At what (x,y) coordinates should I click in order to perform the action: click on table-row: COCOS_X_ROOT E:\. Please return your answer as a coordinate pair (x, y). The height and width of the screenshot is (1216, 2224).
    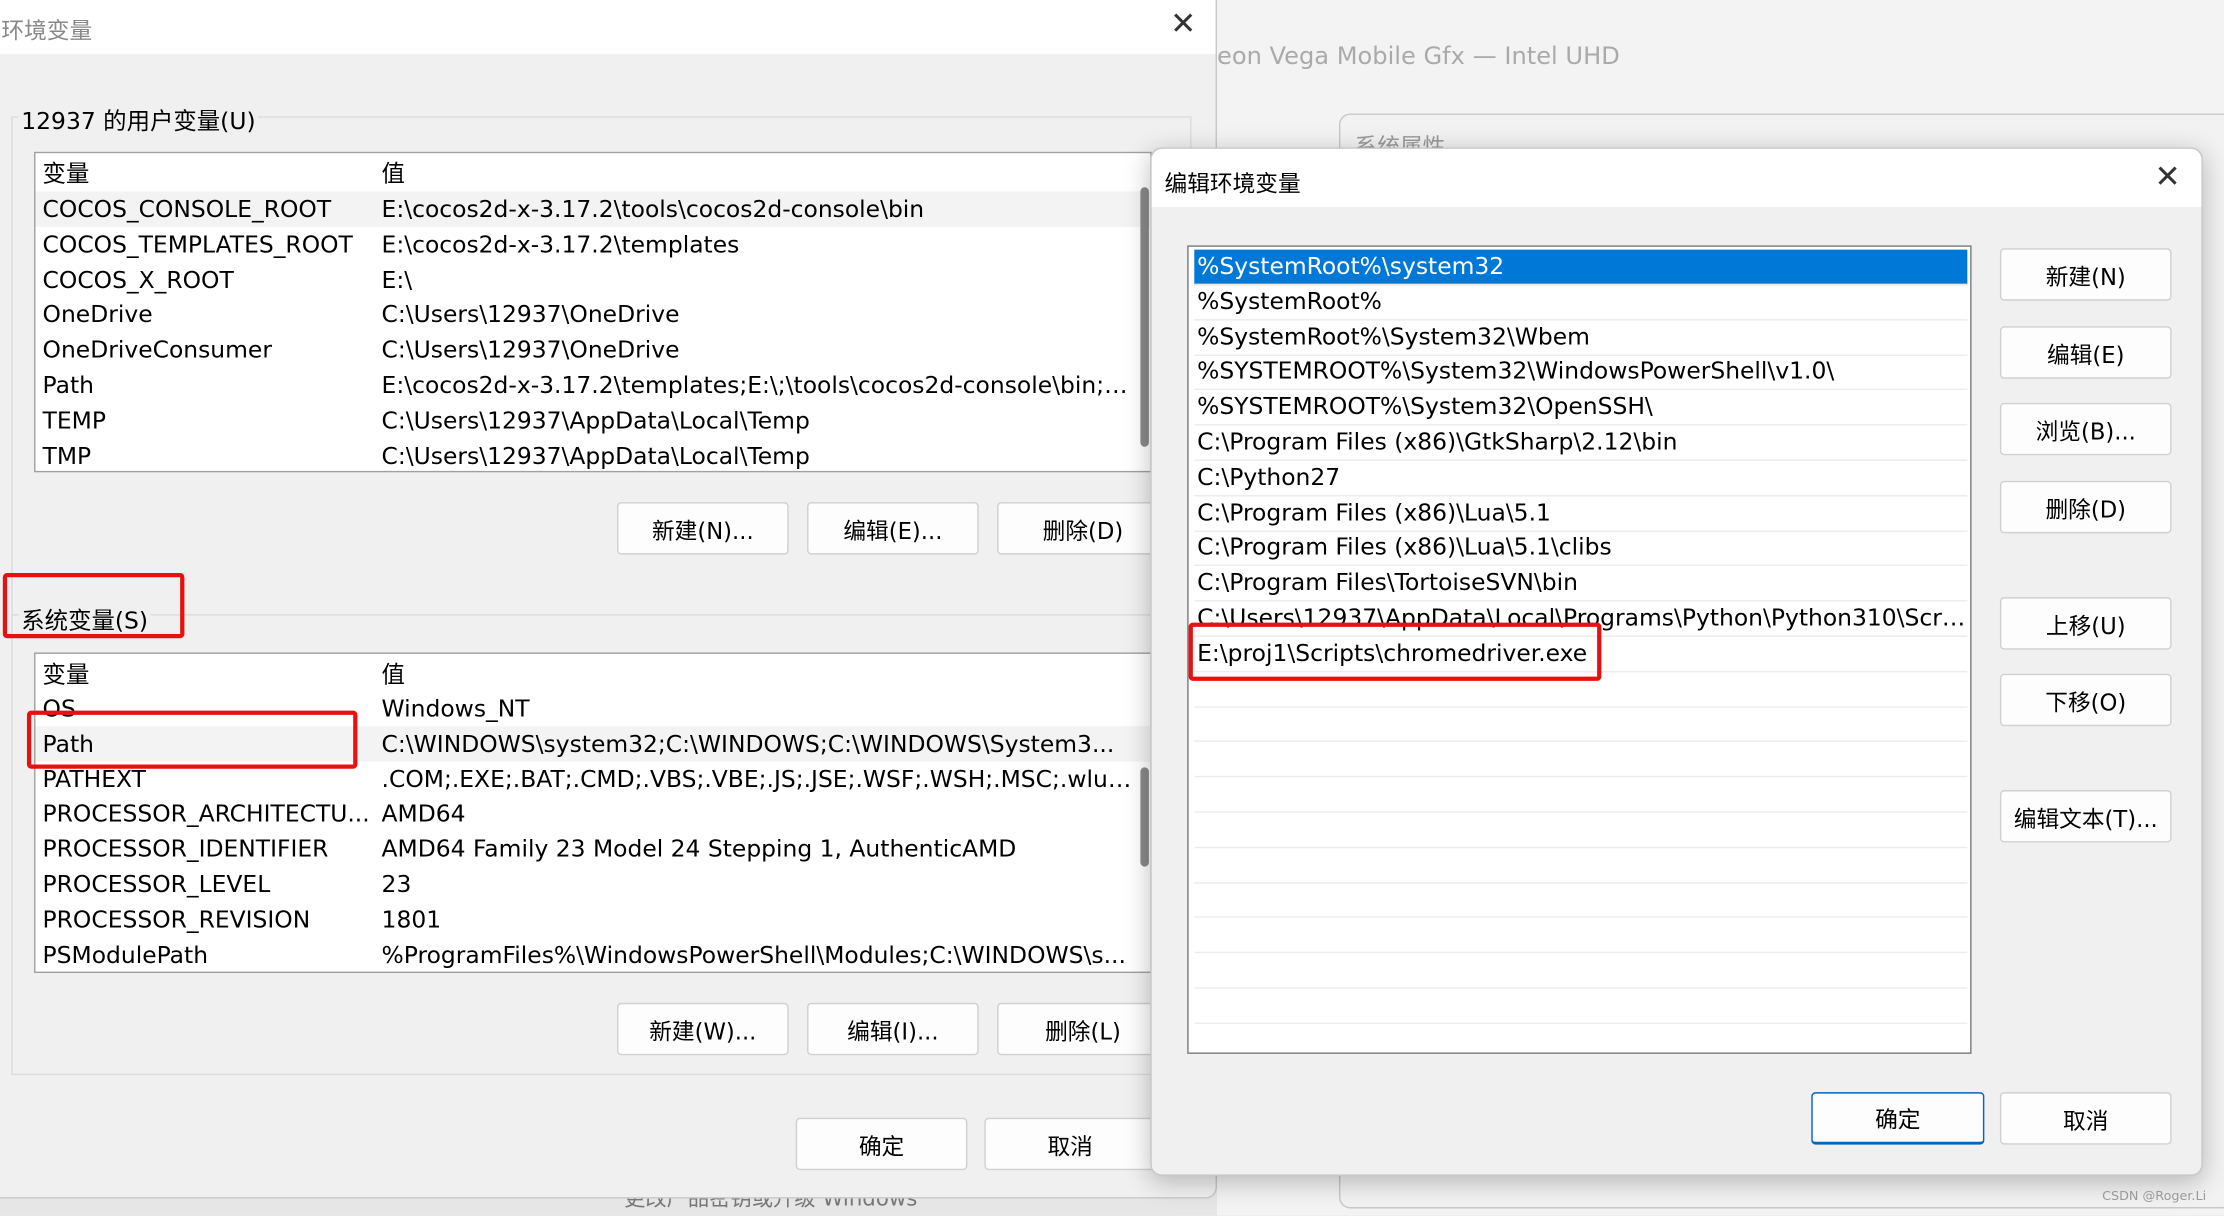
    Looking at the image, I should click on (592, 279).